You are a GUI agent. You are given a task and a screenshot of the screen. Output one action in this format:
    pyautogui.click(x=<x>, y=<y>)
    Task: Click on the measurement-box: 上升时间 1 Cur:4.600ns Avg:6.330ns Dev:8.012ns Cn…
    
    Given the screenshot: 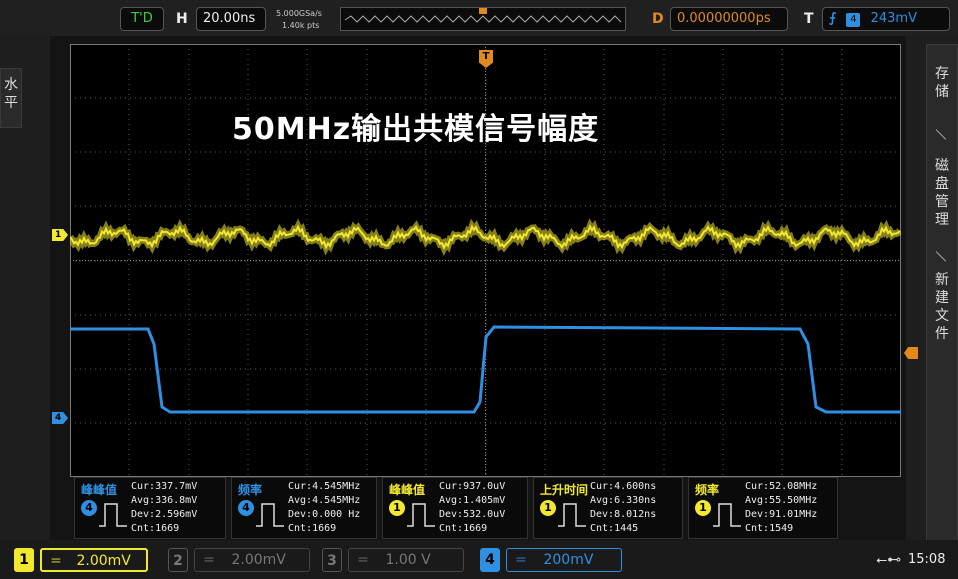 What is the action you would take?
    pyautogui.click(x=608, y=508)
    